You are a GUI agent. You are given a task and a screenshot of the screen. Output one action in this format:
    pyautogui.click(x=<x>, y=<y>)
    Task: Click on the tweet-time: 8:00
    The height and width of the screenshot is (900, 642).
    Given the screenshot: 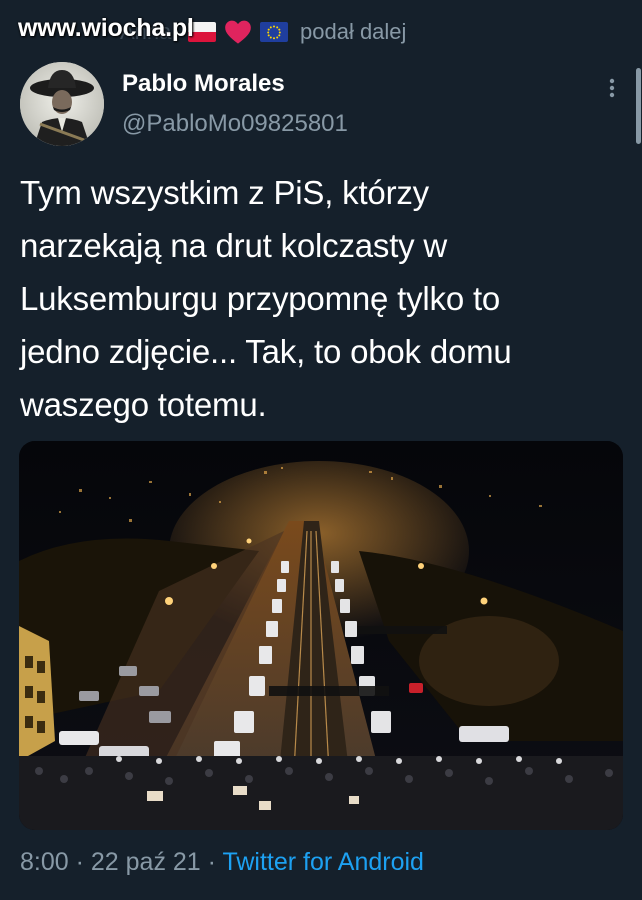 What is the action you would take?
    pyautogui.click(x=44, y=862)
    